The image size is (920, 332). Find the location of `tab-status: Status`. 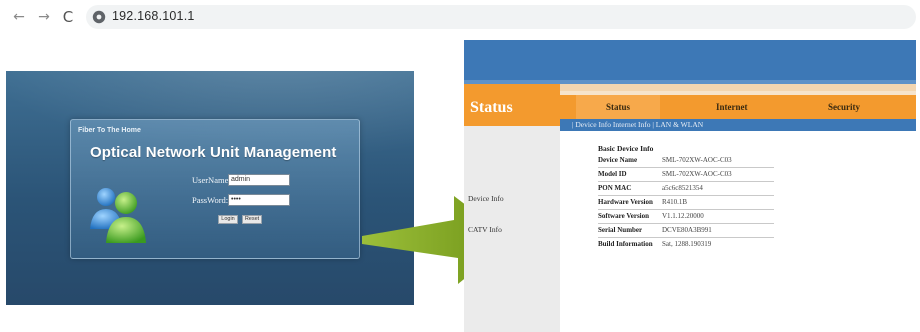

tab-status: Status is located at coordinates (618, 107).